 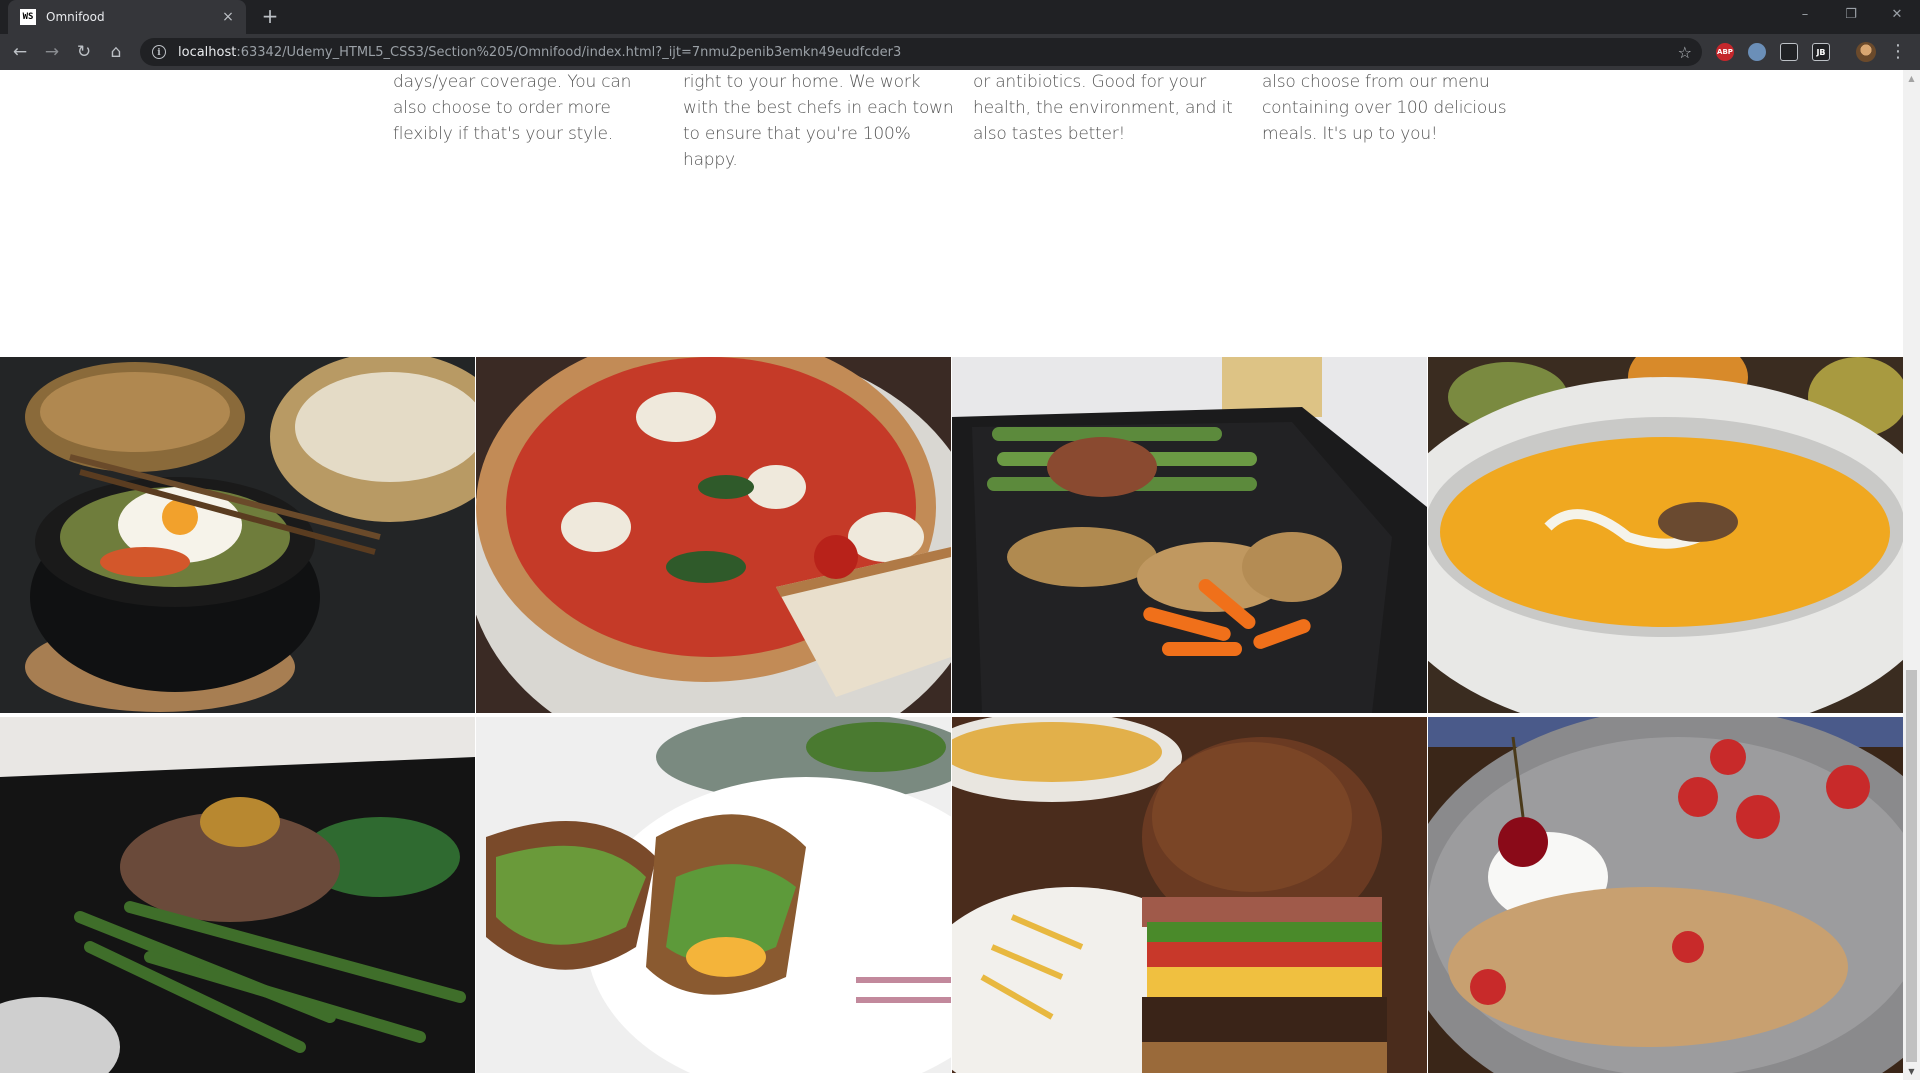 I want to click on profile-avatar, so click(x=1866, y=52).